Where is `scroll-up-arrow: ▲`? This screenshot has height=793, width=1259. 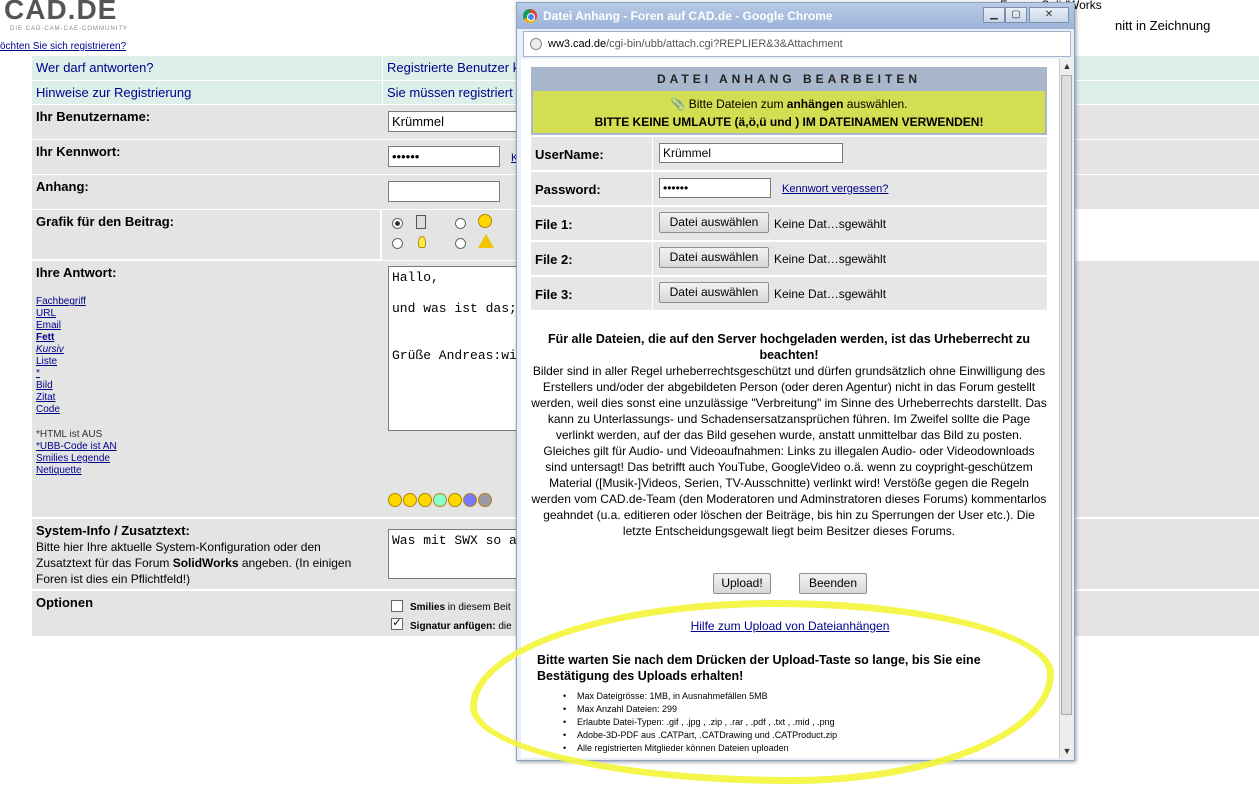 scroll-up-arrow: ▲ is located at coordinates (1067, 66).